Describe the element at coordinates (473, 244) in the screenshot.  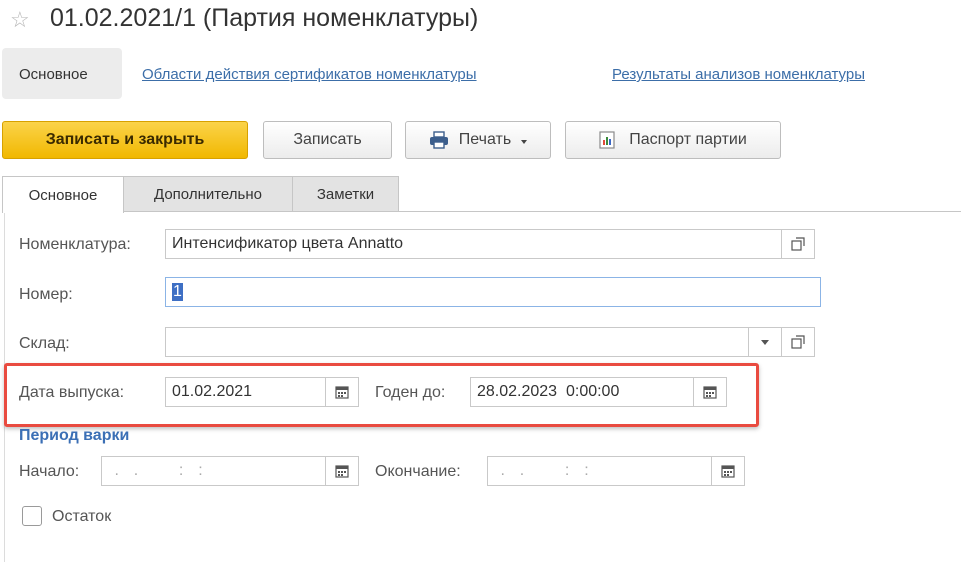
I see `nomenclature-field: Интенсификатор цвета Annatto` at that location.